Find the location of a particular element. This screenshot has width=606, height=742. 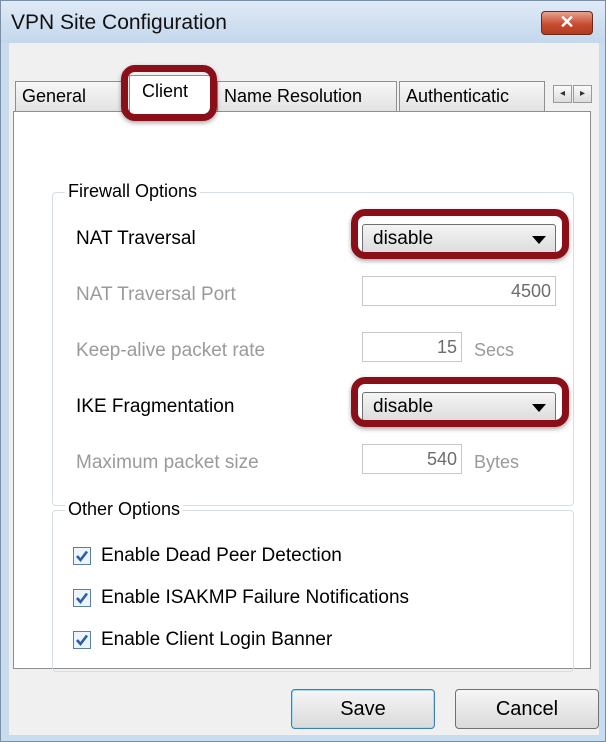

tab-client: Client is located at coordinates (171, 94).